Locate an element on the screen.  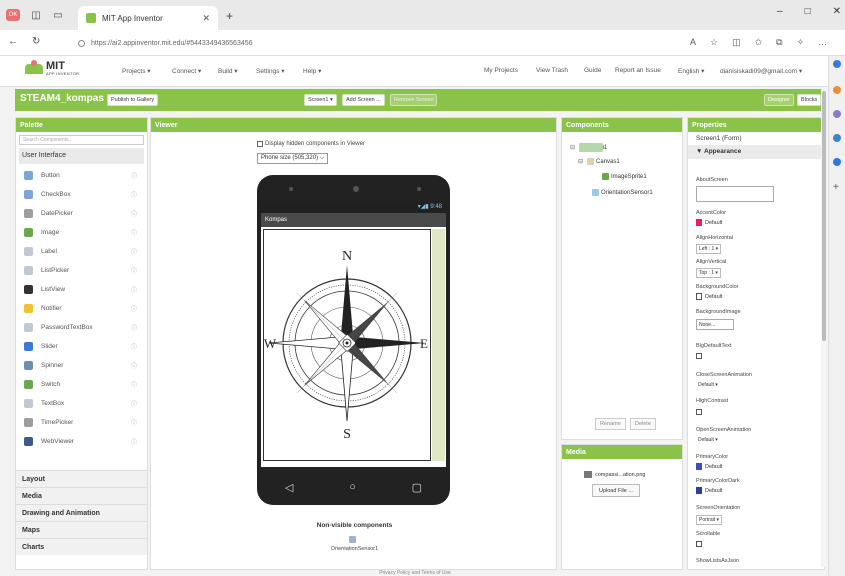
profile-icon: OK is located at coordinates (13, 15).